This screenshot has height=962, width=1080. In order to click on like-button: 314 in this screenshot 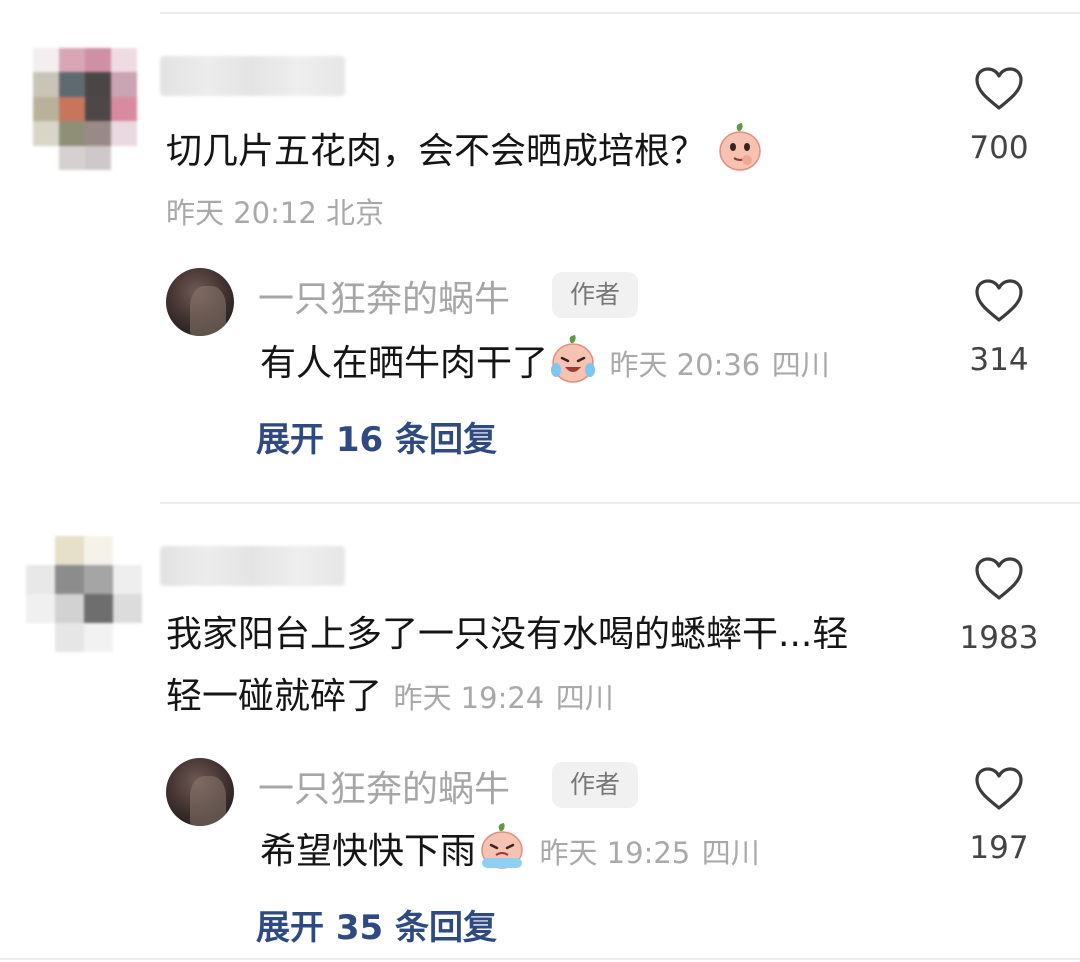, I will do `click(999, 328)`.